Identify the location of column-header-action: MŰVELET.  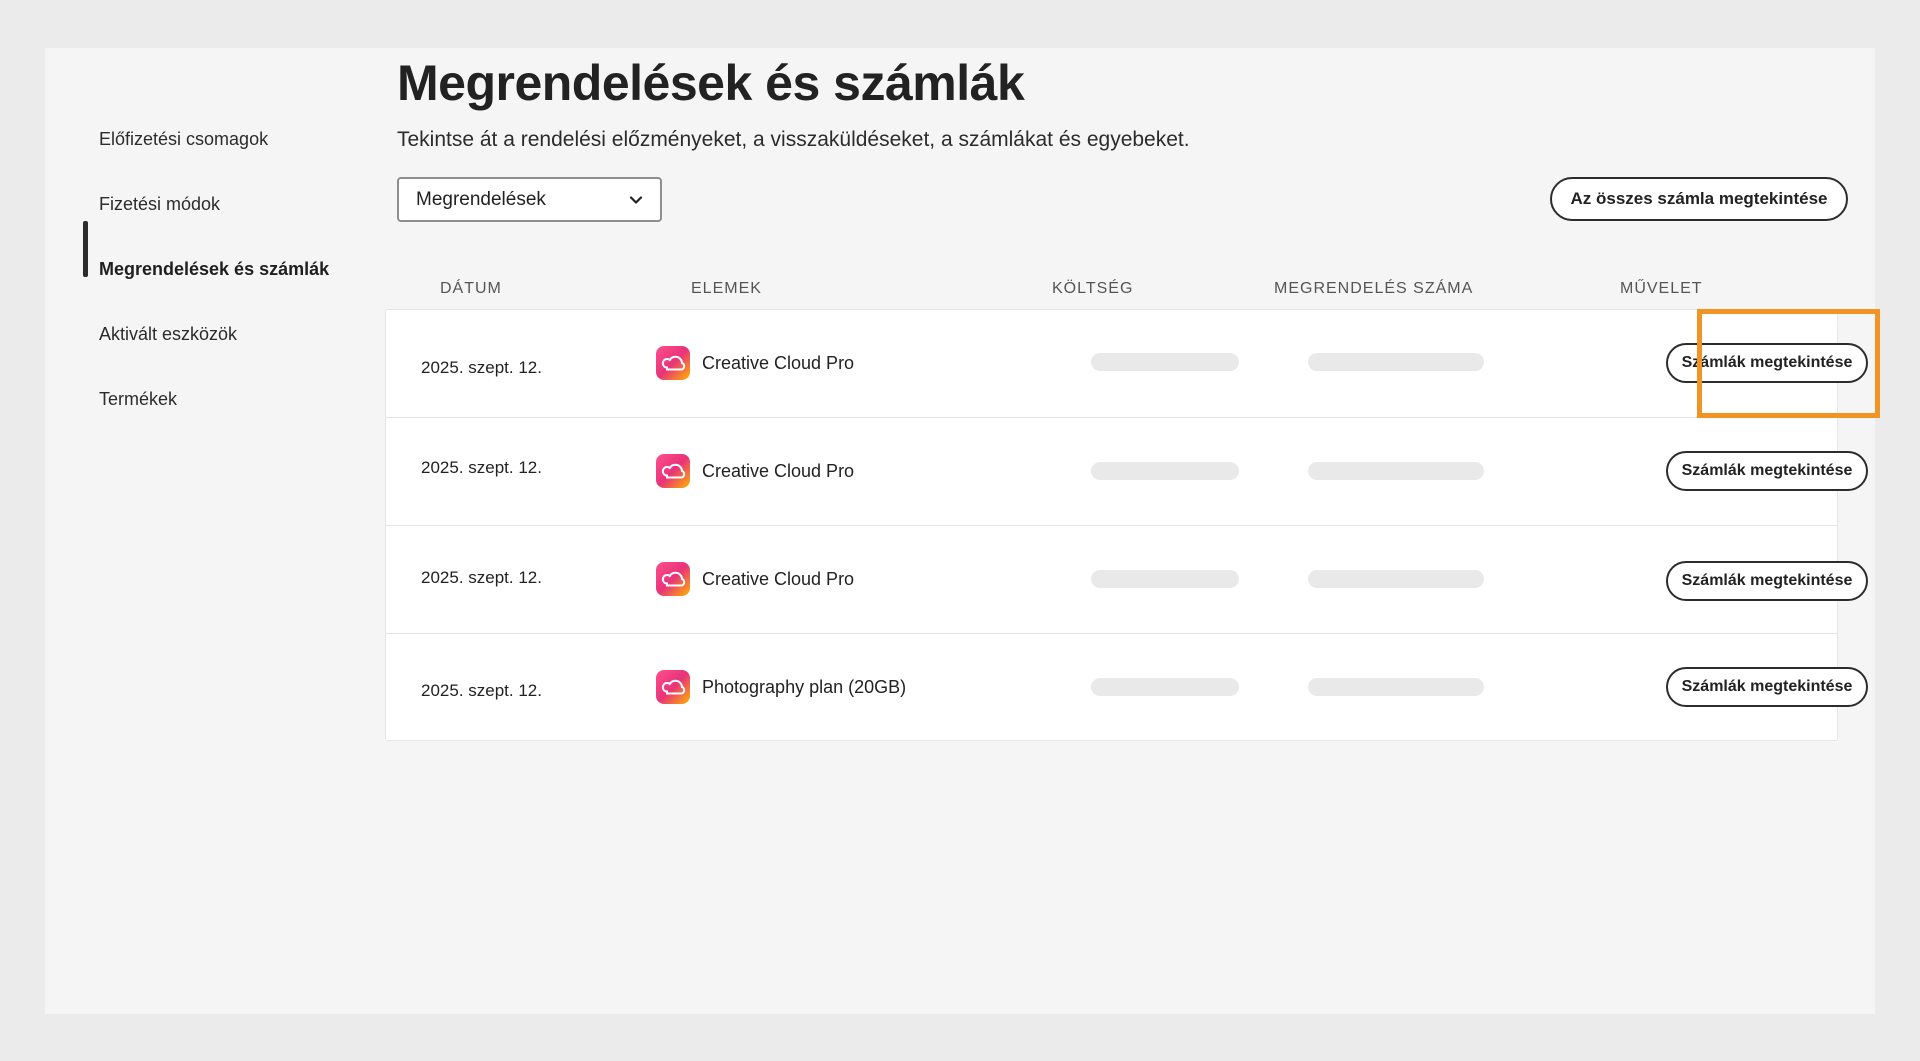
(1661, 288).